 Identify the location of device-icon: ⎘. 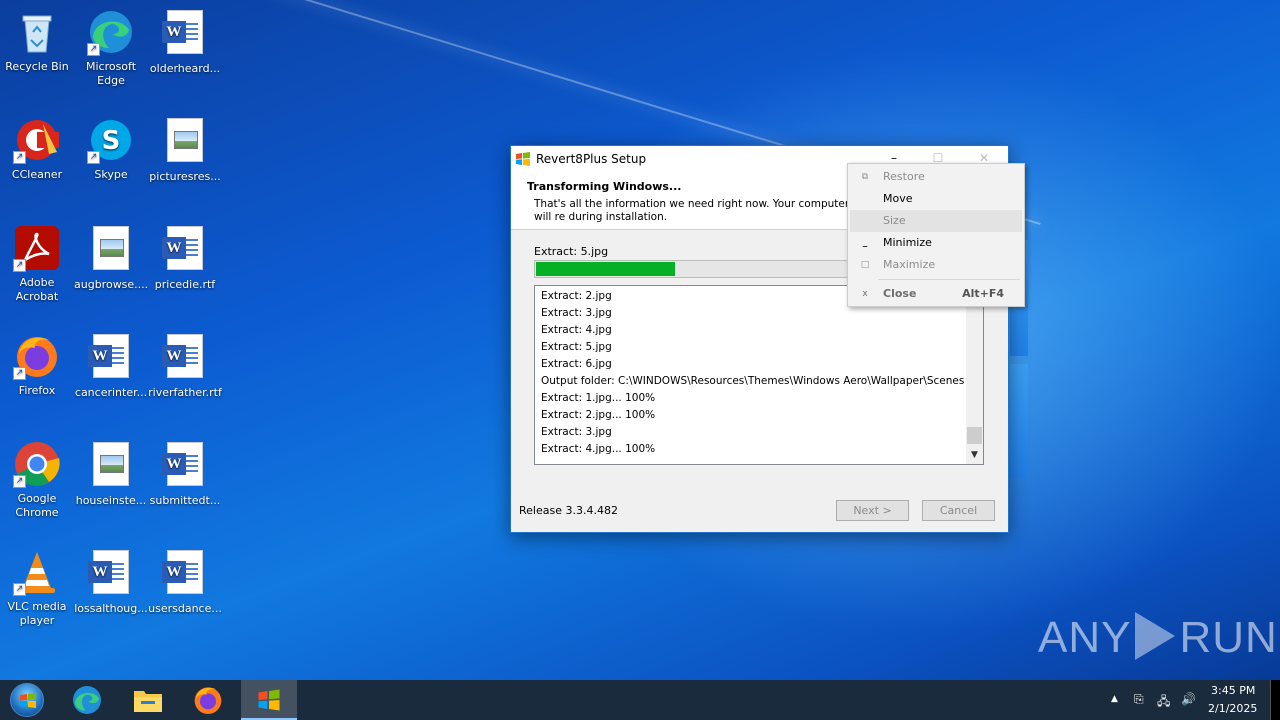
(1139, 699).